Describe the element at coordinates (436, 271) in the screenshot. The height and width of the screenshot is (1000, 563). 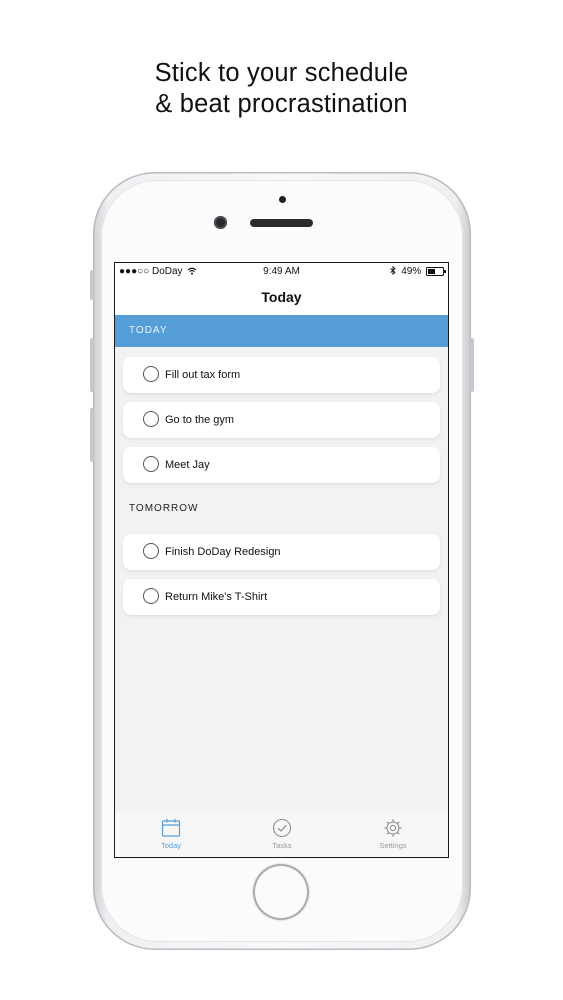
I see `battery-icon` at that location.